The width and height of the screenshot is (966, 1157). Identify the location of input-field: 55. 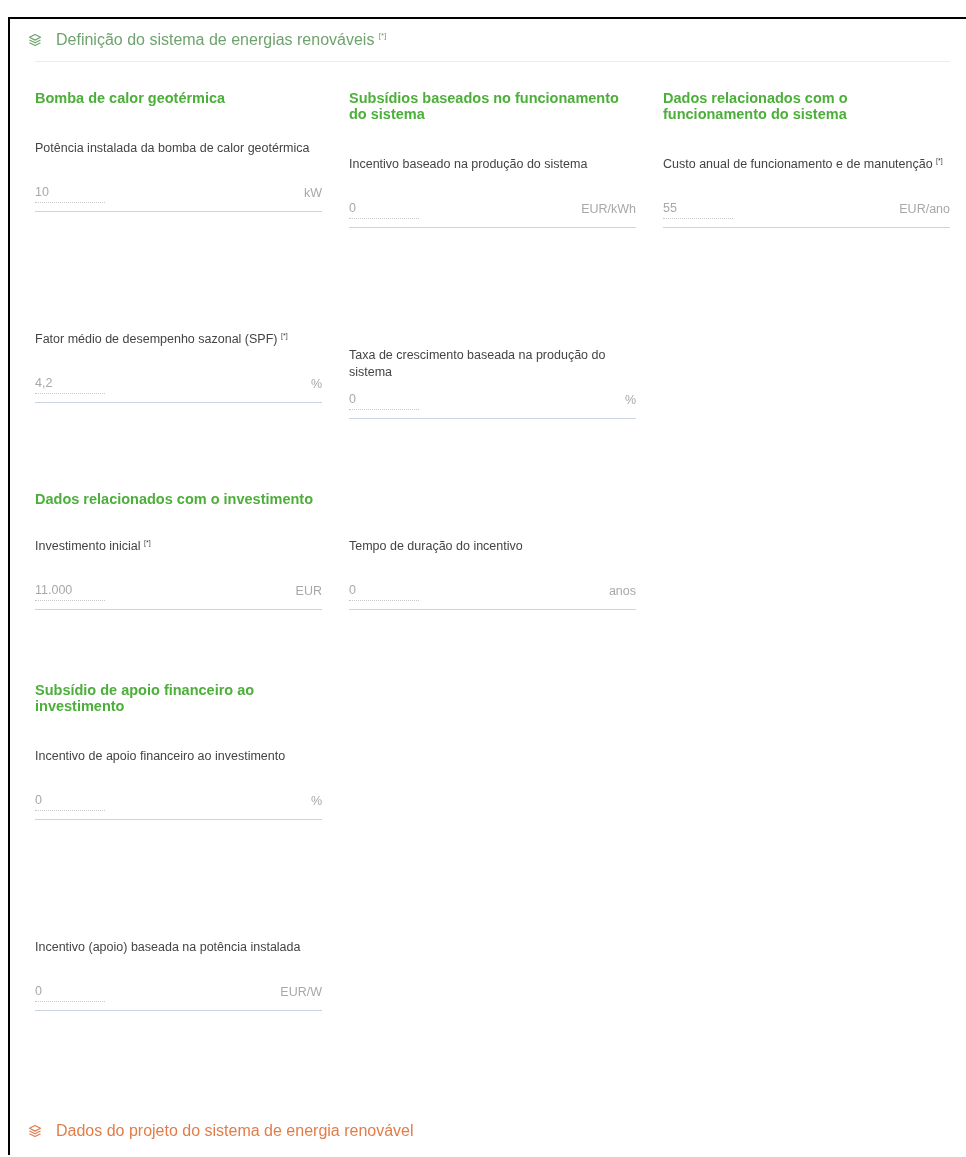
(698, 208).